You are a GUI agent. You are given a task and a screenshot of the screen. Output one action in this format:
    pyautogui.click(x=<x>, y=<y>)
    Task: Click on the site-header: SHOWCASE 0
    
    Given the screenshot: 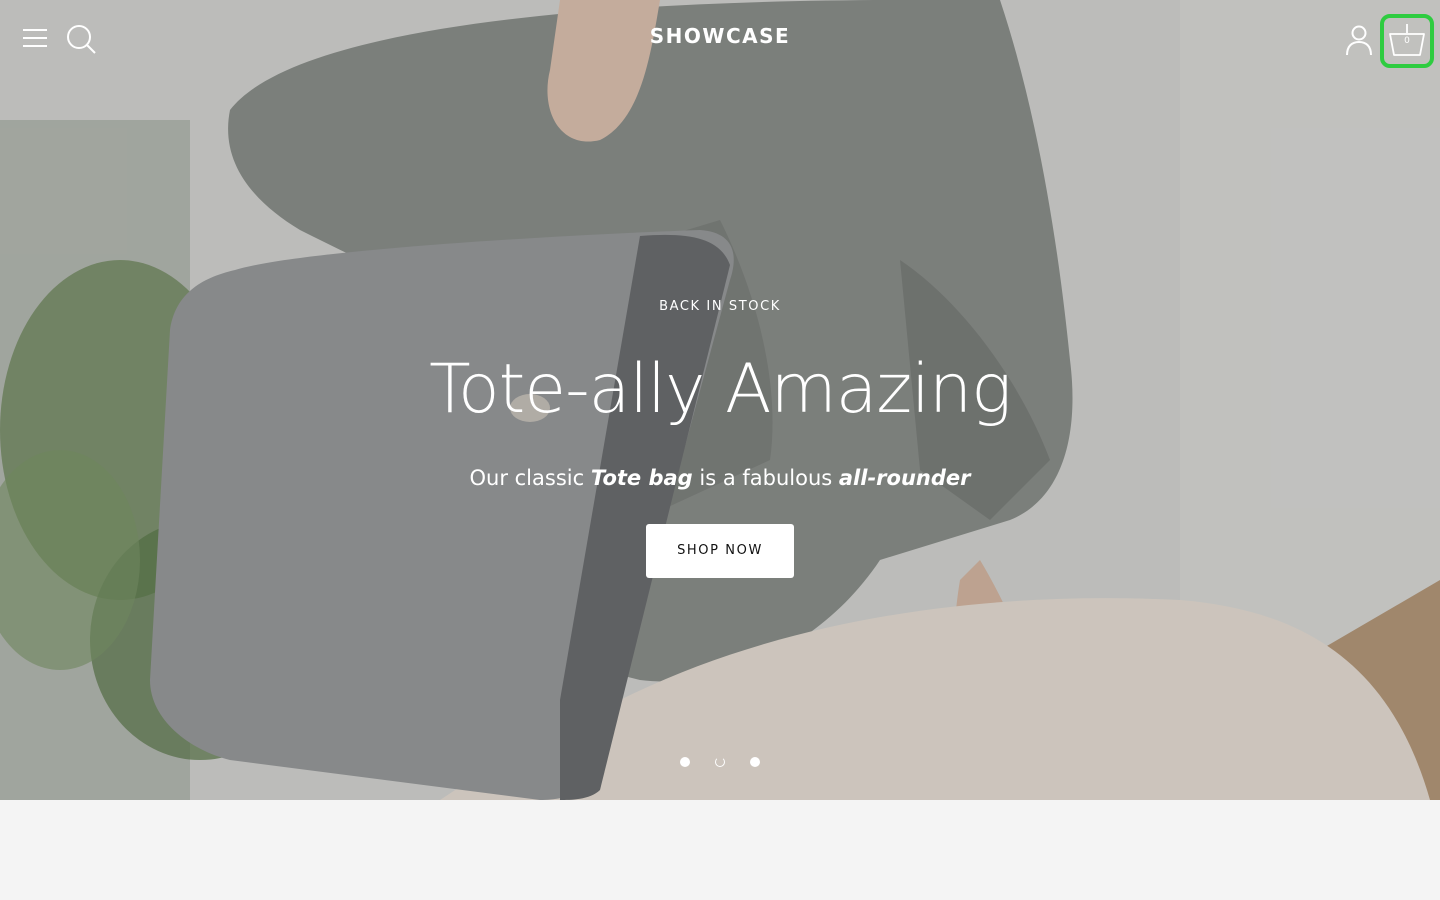 What is the action you would take?
    pyautogui.click(x=720, y=40)
    